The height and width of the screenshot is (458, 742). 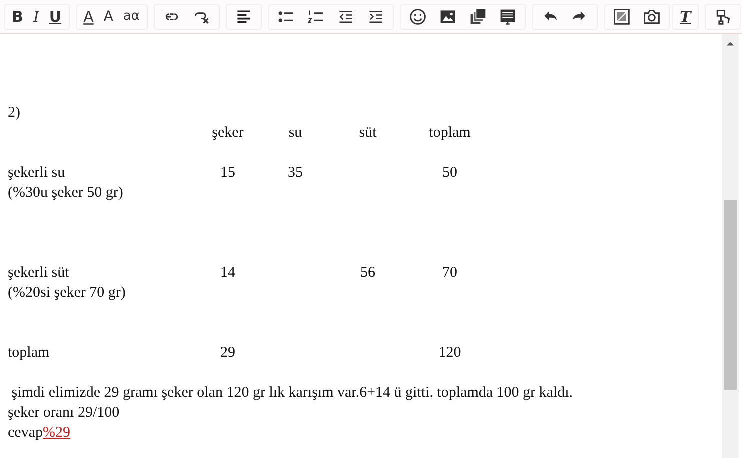 What do you see at coordinates (315, 17) in the screenshot?
I see `numbered-list-icon` at bounding box center [315, 17].